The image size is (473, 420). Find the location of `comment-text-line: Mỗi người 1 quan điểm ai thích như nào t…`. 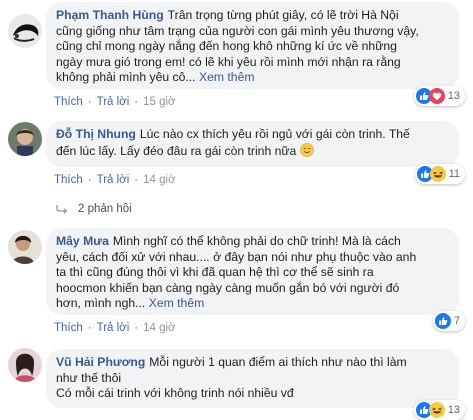

comment-text-line: Mỗi người 1 quan điểm ai thích như nào t… is located at coordinates (278, 362).